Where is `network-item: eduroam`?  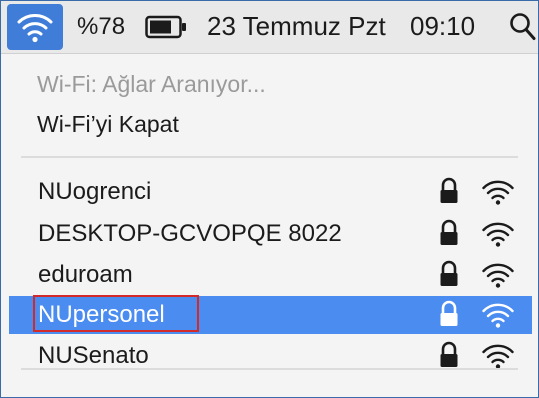 network-item: eduroam is located at coordinates (270, 275).